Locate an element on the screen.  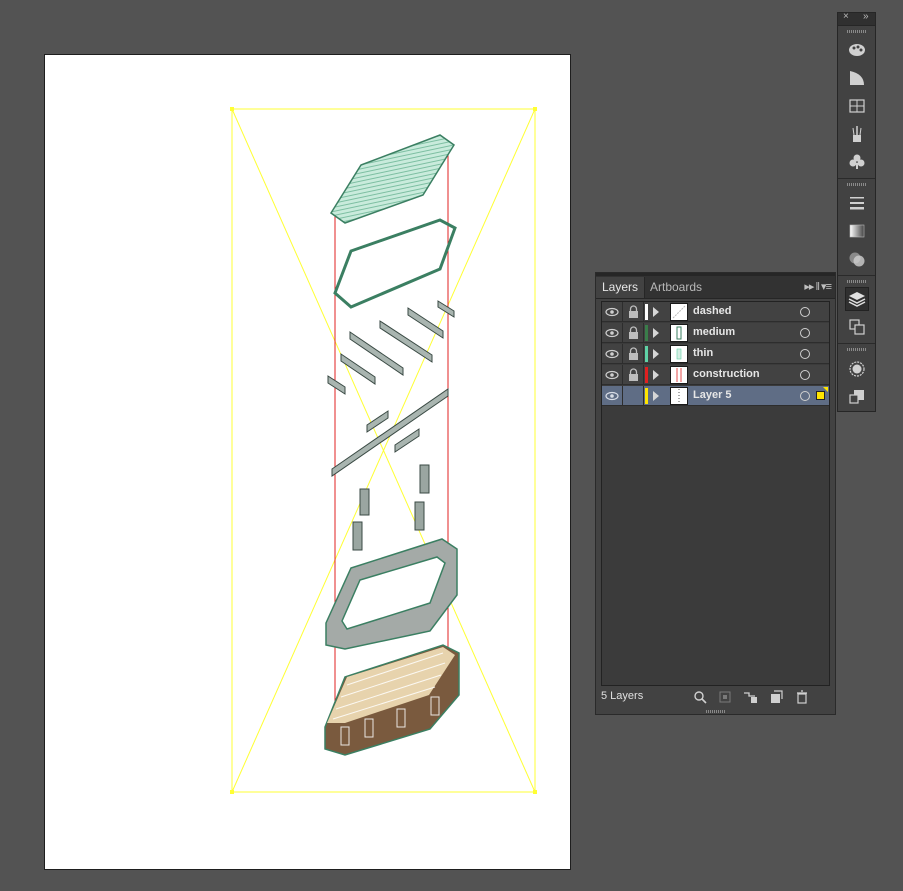
layers-icon is located at coordinates (857, 299).